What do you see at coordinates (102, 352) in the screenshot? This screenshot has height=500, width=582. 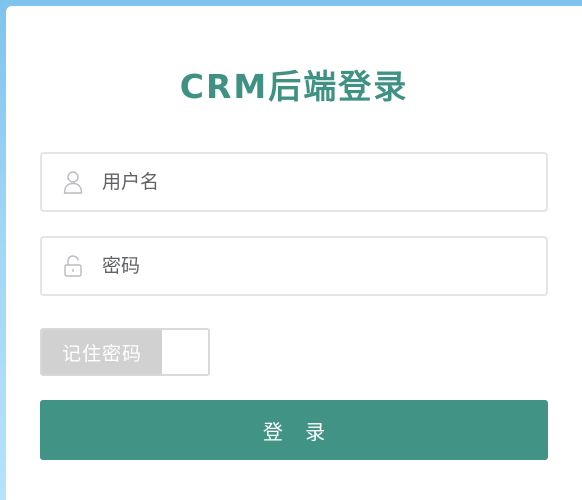 I see `remember-password-label: 记住密码` at bounding box center [102, 352].